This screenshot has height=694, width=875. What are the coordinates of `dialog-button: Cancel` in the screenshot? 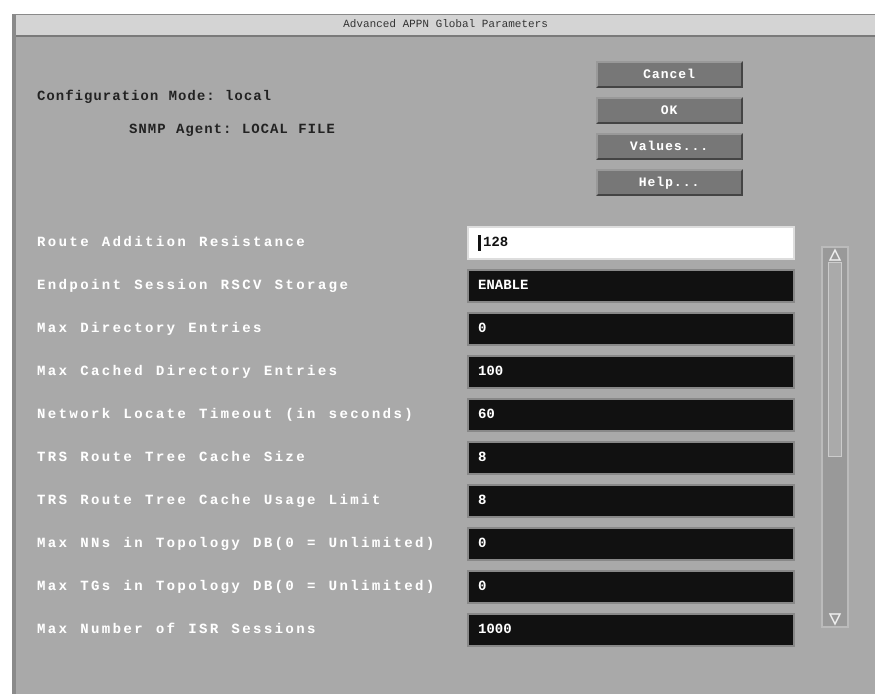 It's located at (669, 74).